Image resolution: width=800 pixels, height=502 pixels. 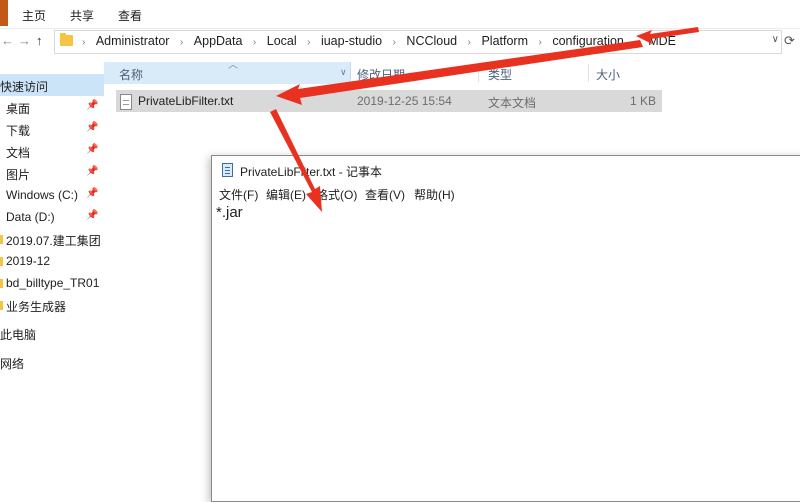 What do you see at coordinates (351, 41) in the screenshot?
I see `breadcrumb-item: iuap-studio` at bounding box center [351, 41].